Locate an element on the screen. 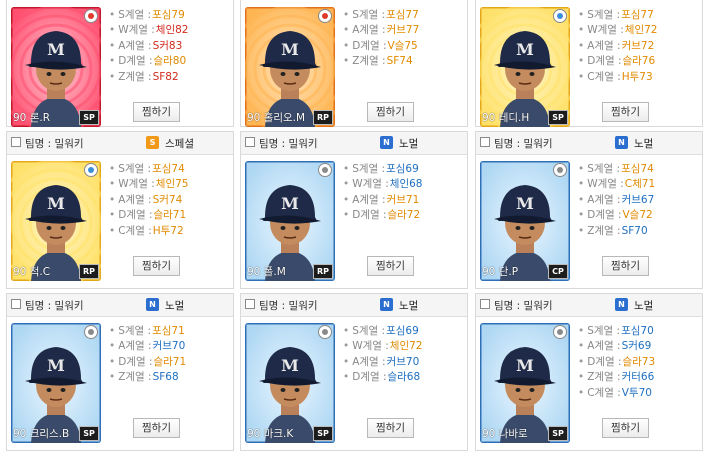 This screenshot has width=712, height=457. special-type-icon: S is located at coordinates (152, 142).